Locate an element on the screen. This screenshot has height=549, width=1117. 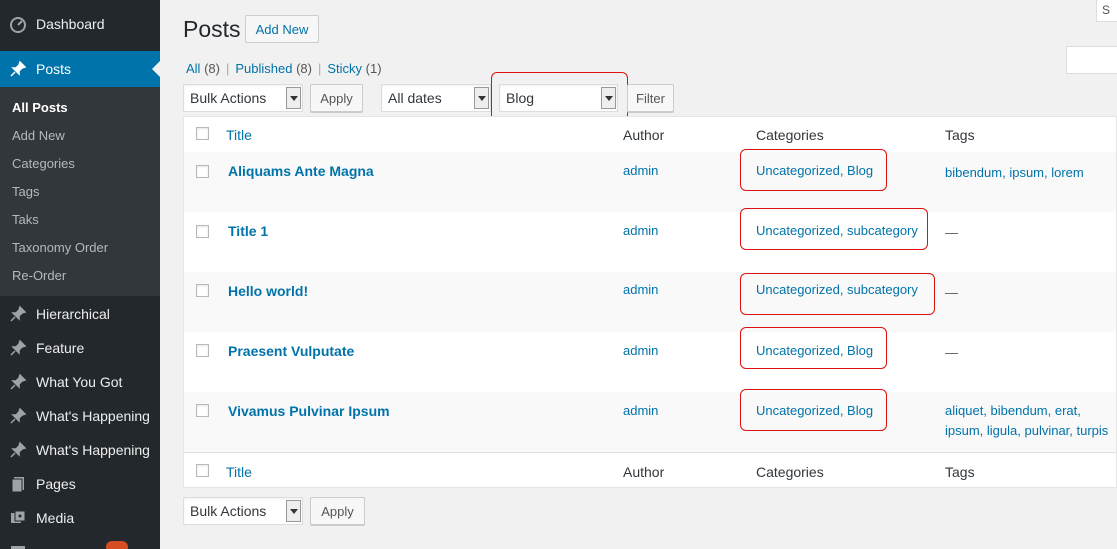
media-icon is located at coordinates (18, 518).